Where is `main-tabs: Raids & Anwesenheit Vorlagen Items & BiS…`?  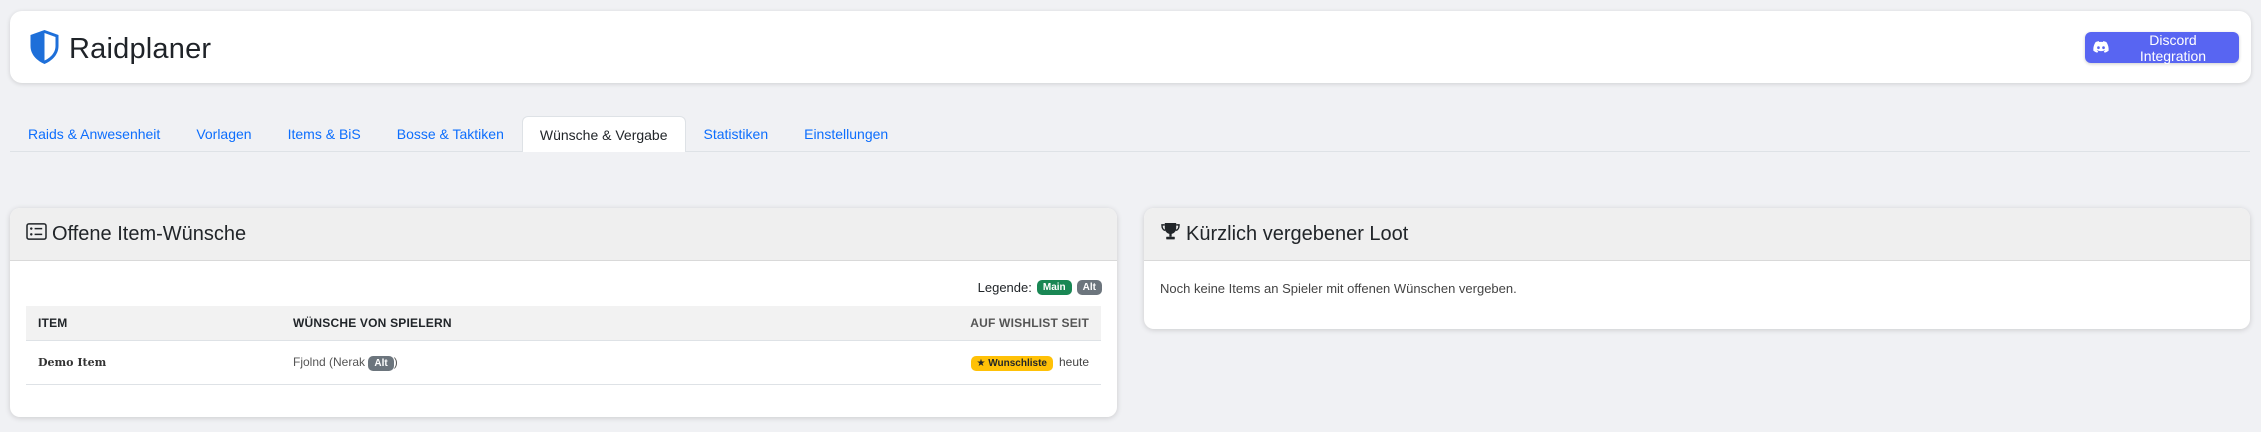
main-tabs: Raids & Anwesenheit Vorlagen Items & BiS… is located at coordinates (1130, 134).